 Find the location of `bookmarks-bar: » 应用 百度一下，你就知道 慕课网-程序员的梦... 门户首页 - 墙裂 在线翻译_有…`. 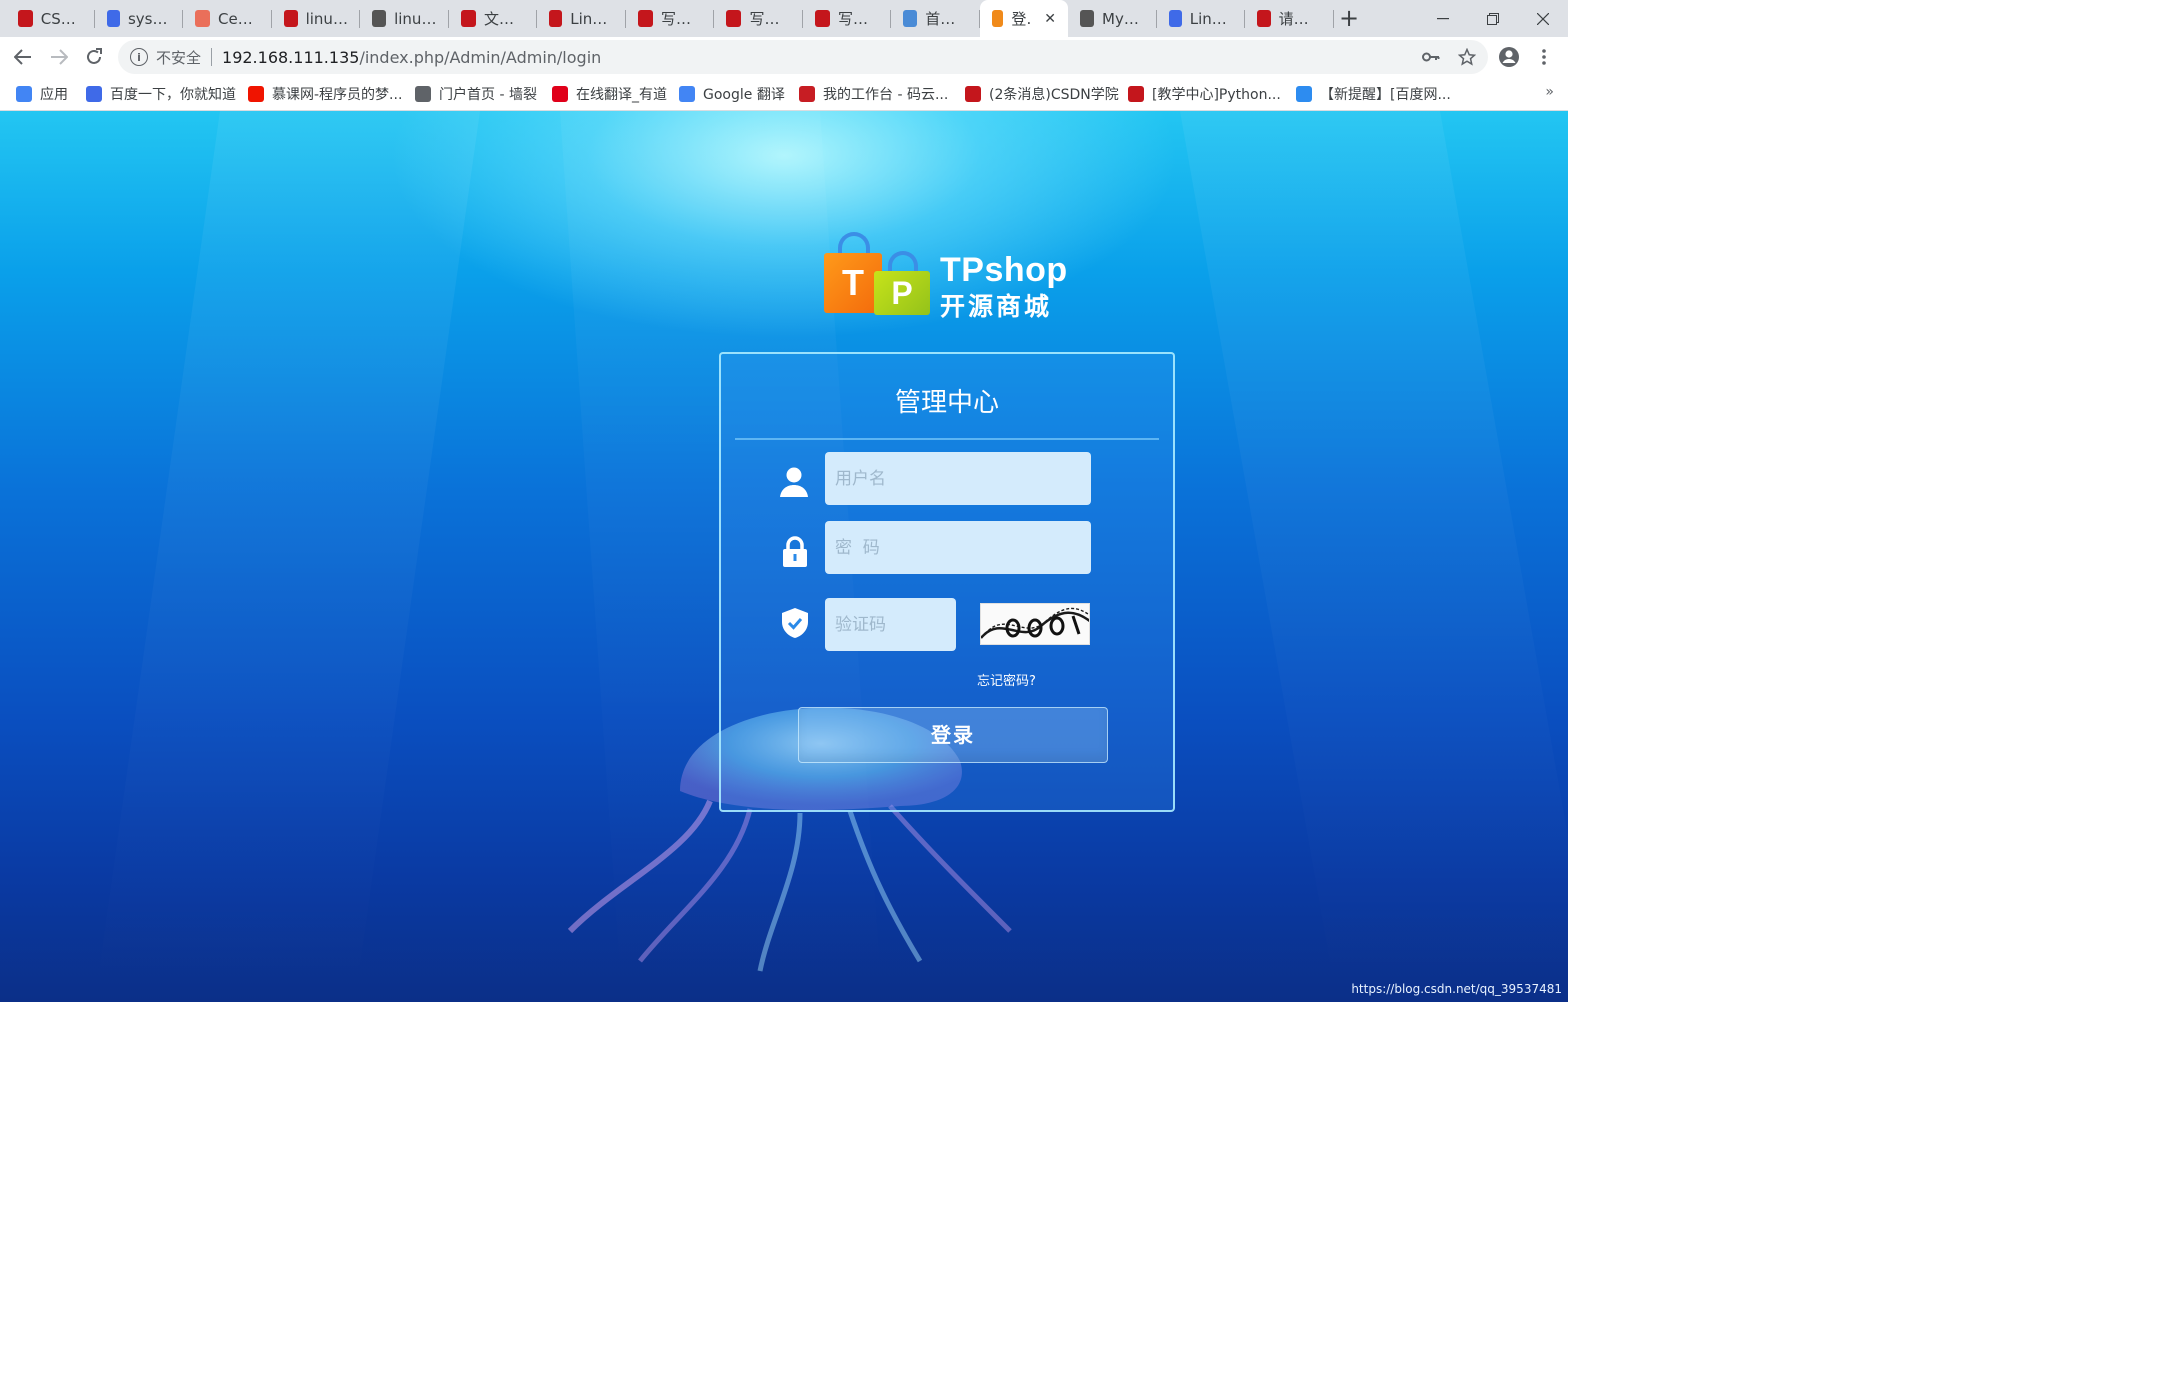

bookmarks-bar: » 应用 百度一下，你就知道 慕课网-程序员的梦... 门户首页 - 墙裂 在线翻译_有… is located at coordinates (784, 94).